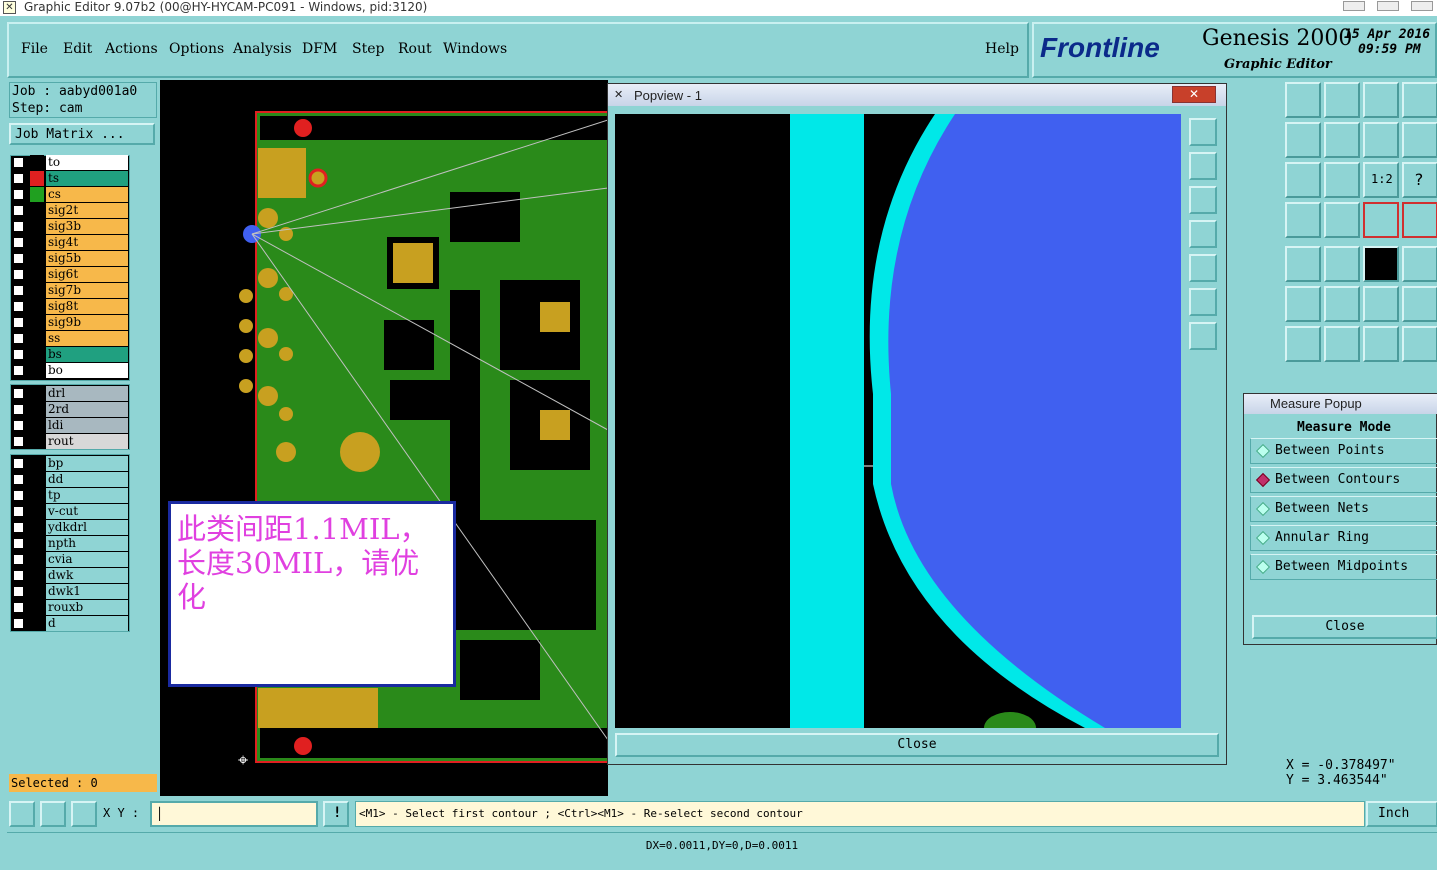 The image size is (1437, 870). I want to click on layer-name: sig7b, so click(87, 290).